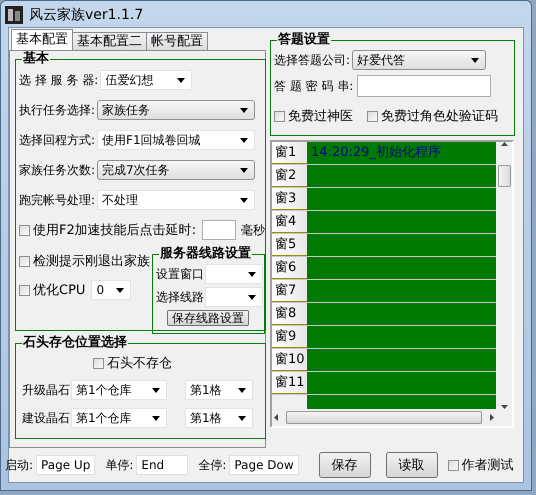 This screenshot has height=495, width=536. I want to click on row-header: 窗11, so click(289, 383).